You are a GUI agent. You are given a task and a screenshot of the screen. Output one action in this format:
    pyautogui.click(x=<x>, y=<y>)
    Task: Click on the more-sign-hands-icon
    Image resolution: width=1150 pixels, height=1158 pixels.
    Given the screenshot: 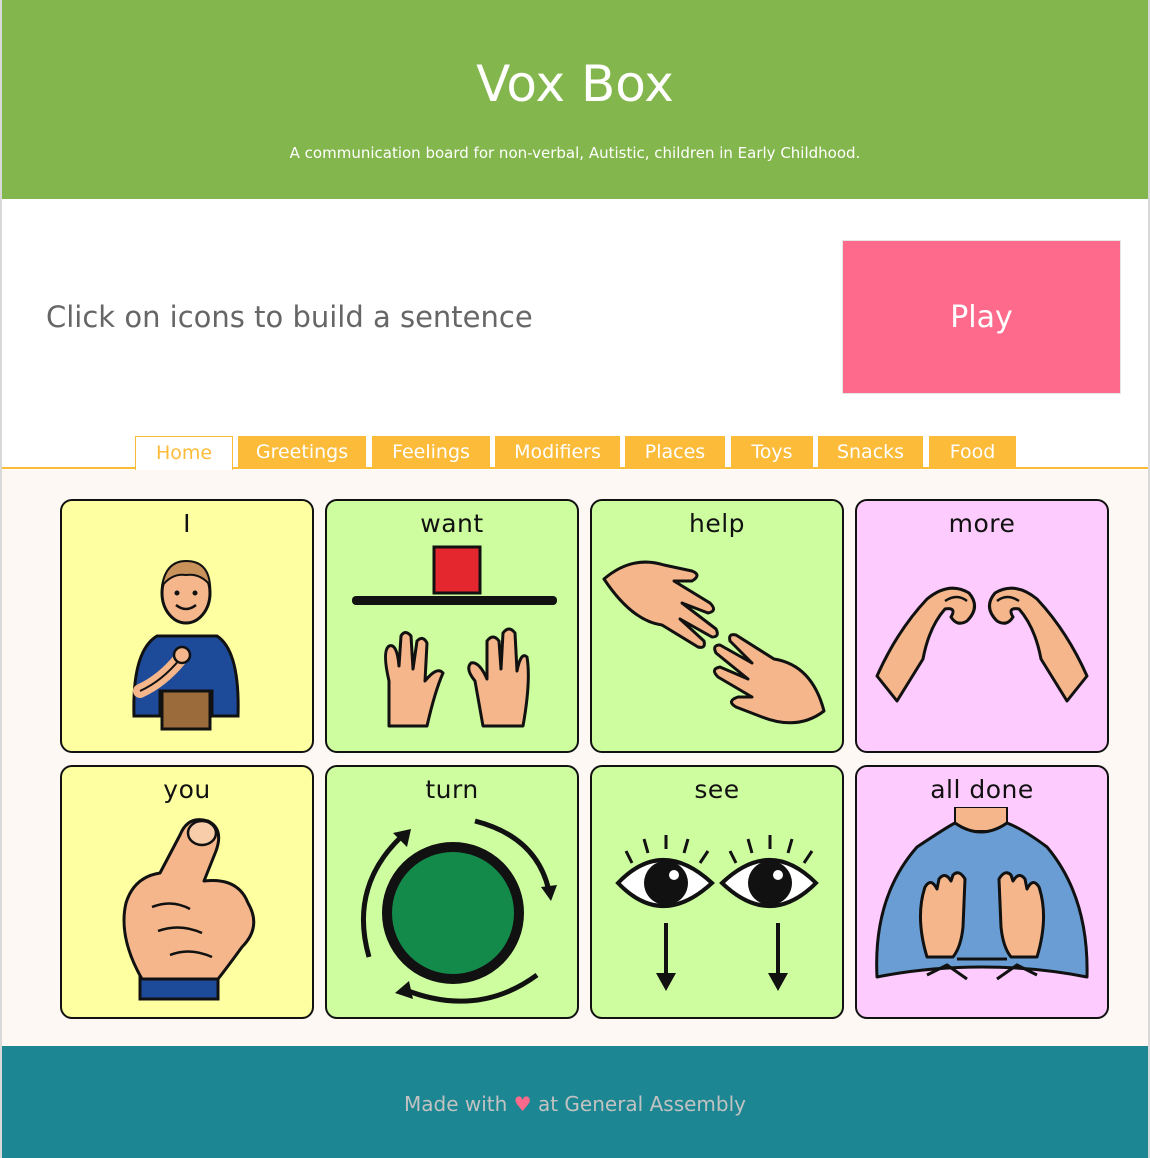 What is the action you would take?
    pyautogui.click(x=982, y=644)
    